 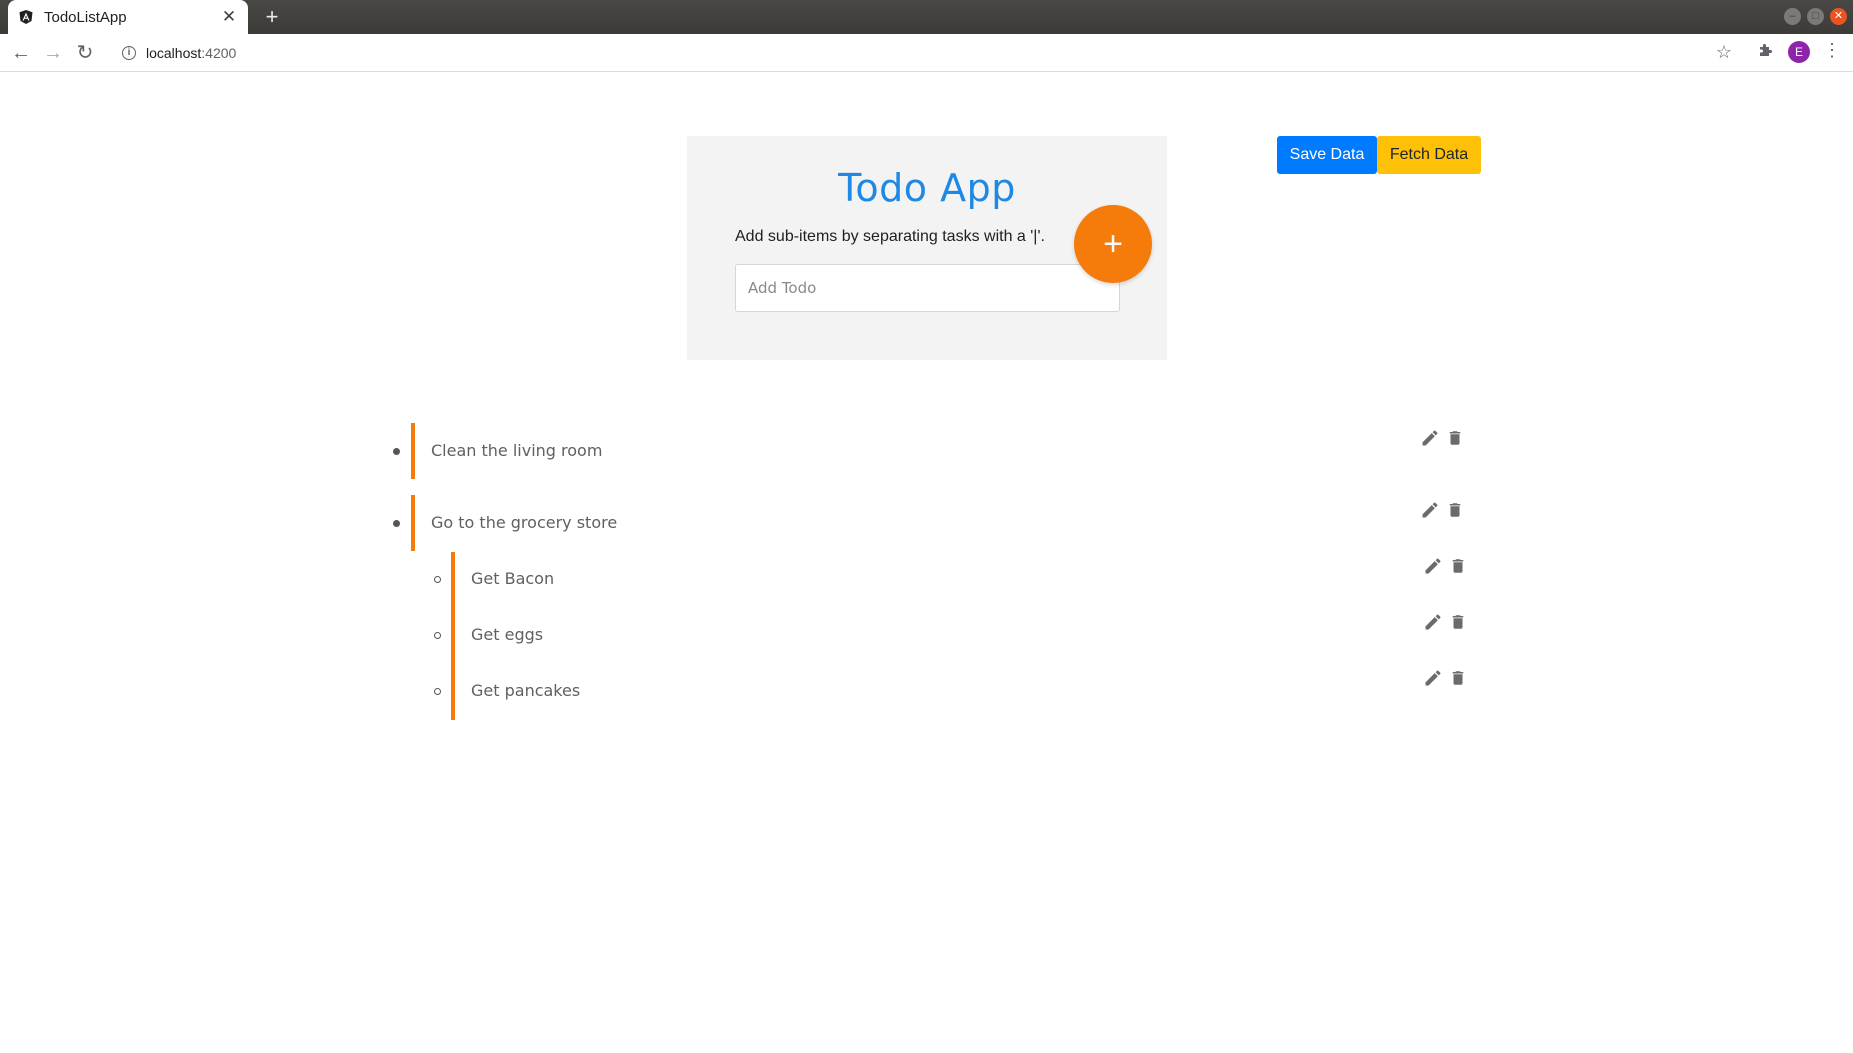 I want to click on subtodo-text: Get Bacon, so click(x=512, y=578).